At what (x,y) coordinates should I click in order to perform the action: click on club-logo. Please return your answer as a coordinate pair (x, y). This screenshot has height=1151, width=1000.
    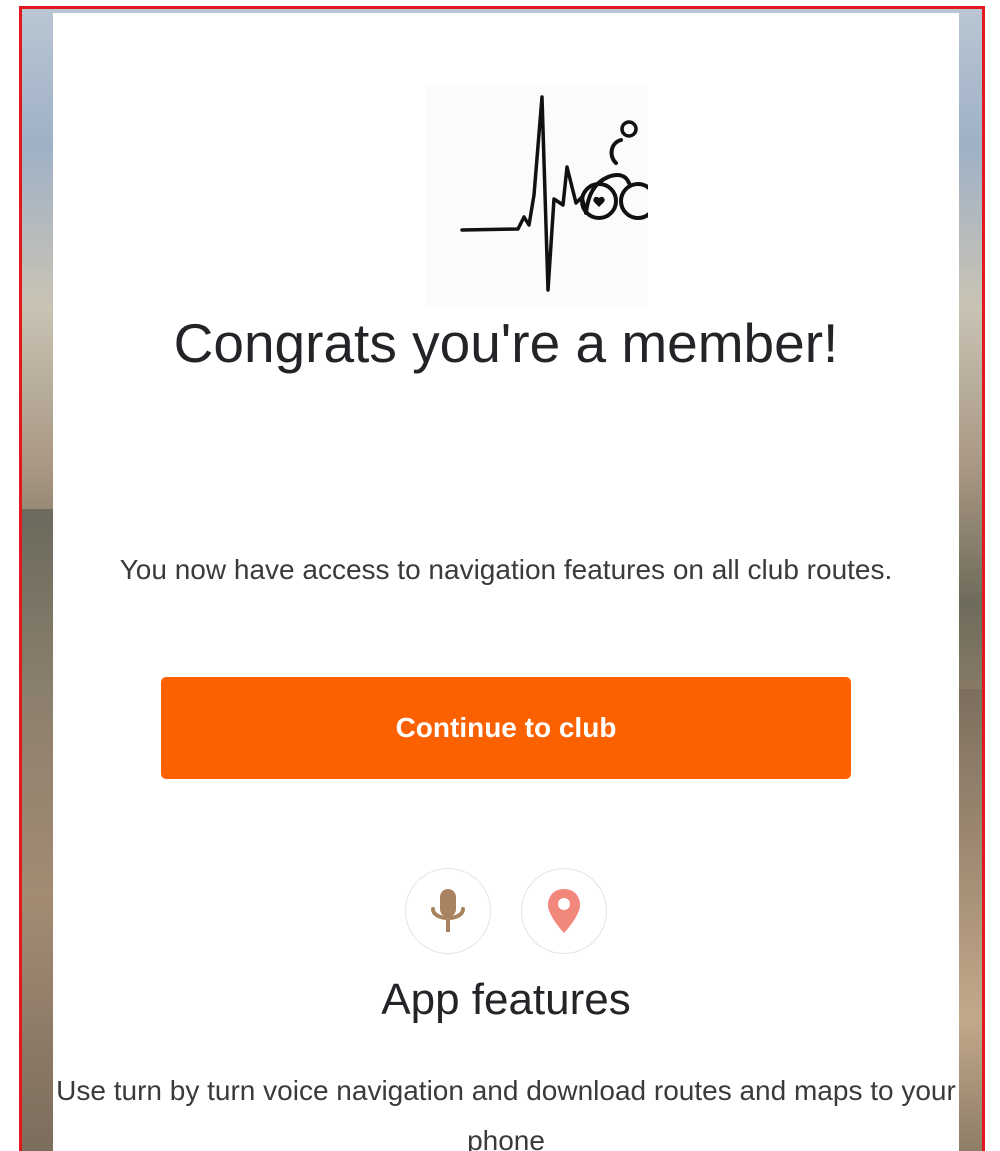
    Looking at the image, I should click on (537, 196).